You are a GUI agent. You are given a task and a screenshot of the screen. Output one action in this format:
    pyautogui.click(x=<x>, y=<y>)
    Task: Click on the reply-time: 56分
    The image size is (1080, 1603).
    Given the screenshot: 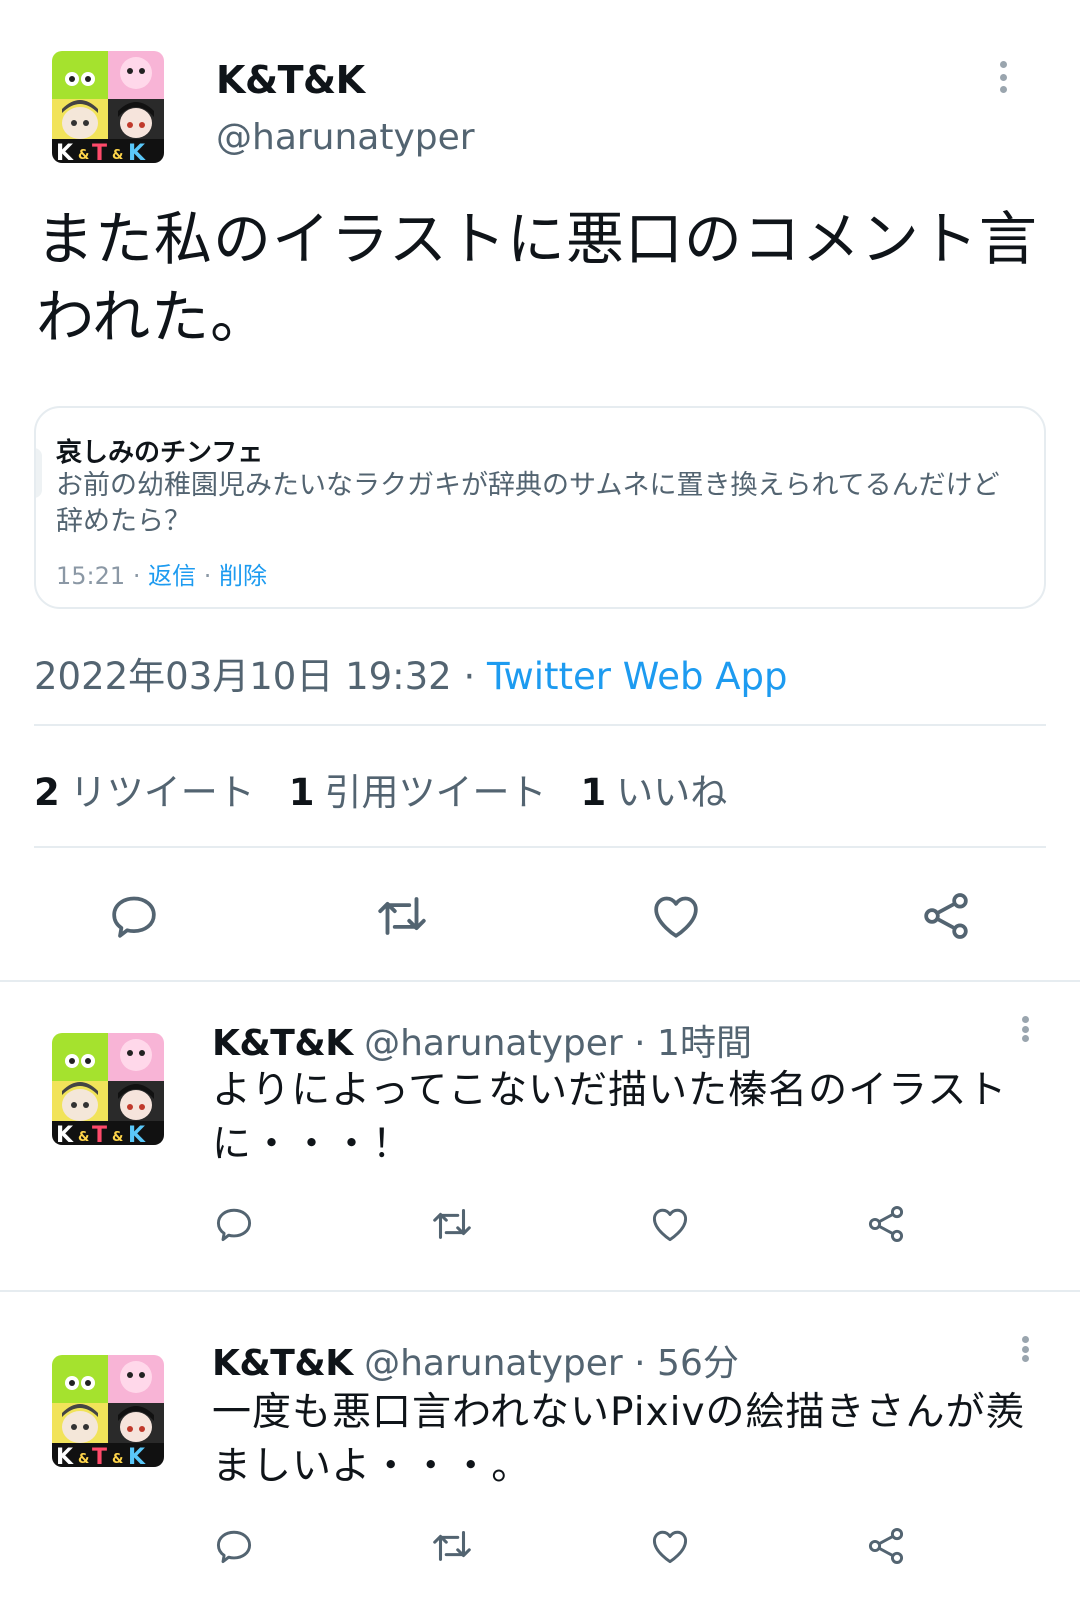 What is the action you would take?
    pyautogui.click(x=698, y=1363)
    